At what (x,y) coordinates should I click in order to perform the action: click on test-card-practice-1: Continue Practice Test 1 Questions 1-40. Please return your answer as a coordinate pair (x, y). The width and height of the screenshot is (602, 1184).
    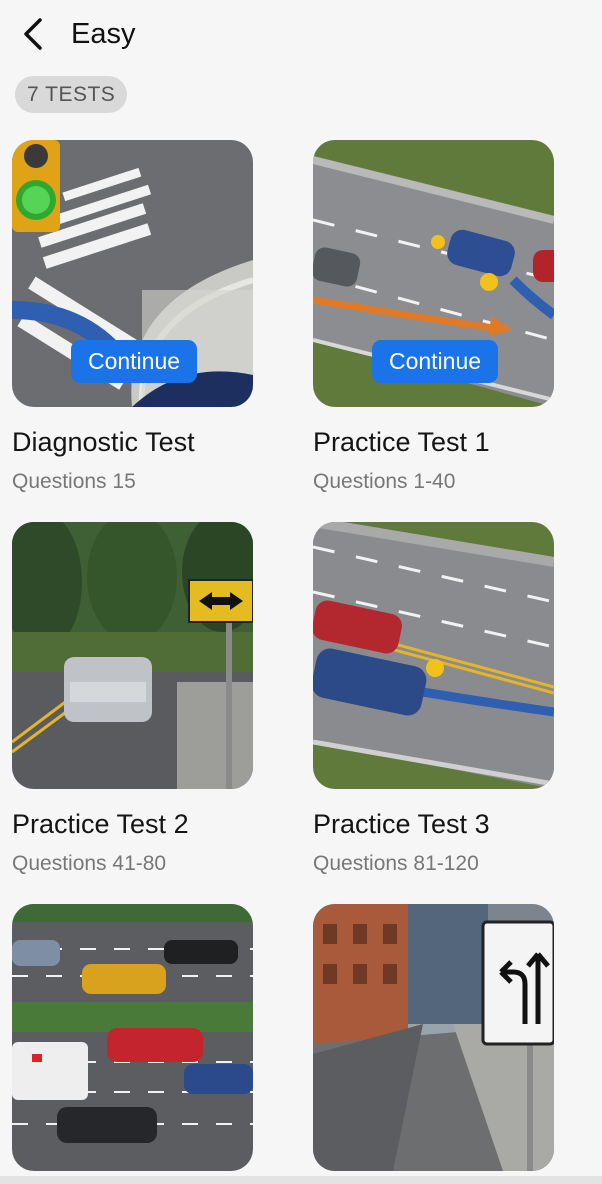
    Looking at the image, I should click on (434, 316).